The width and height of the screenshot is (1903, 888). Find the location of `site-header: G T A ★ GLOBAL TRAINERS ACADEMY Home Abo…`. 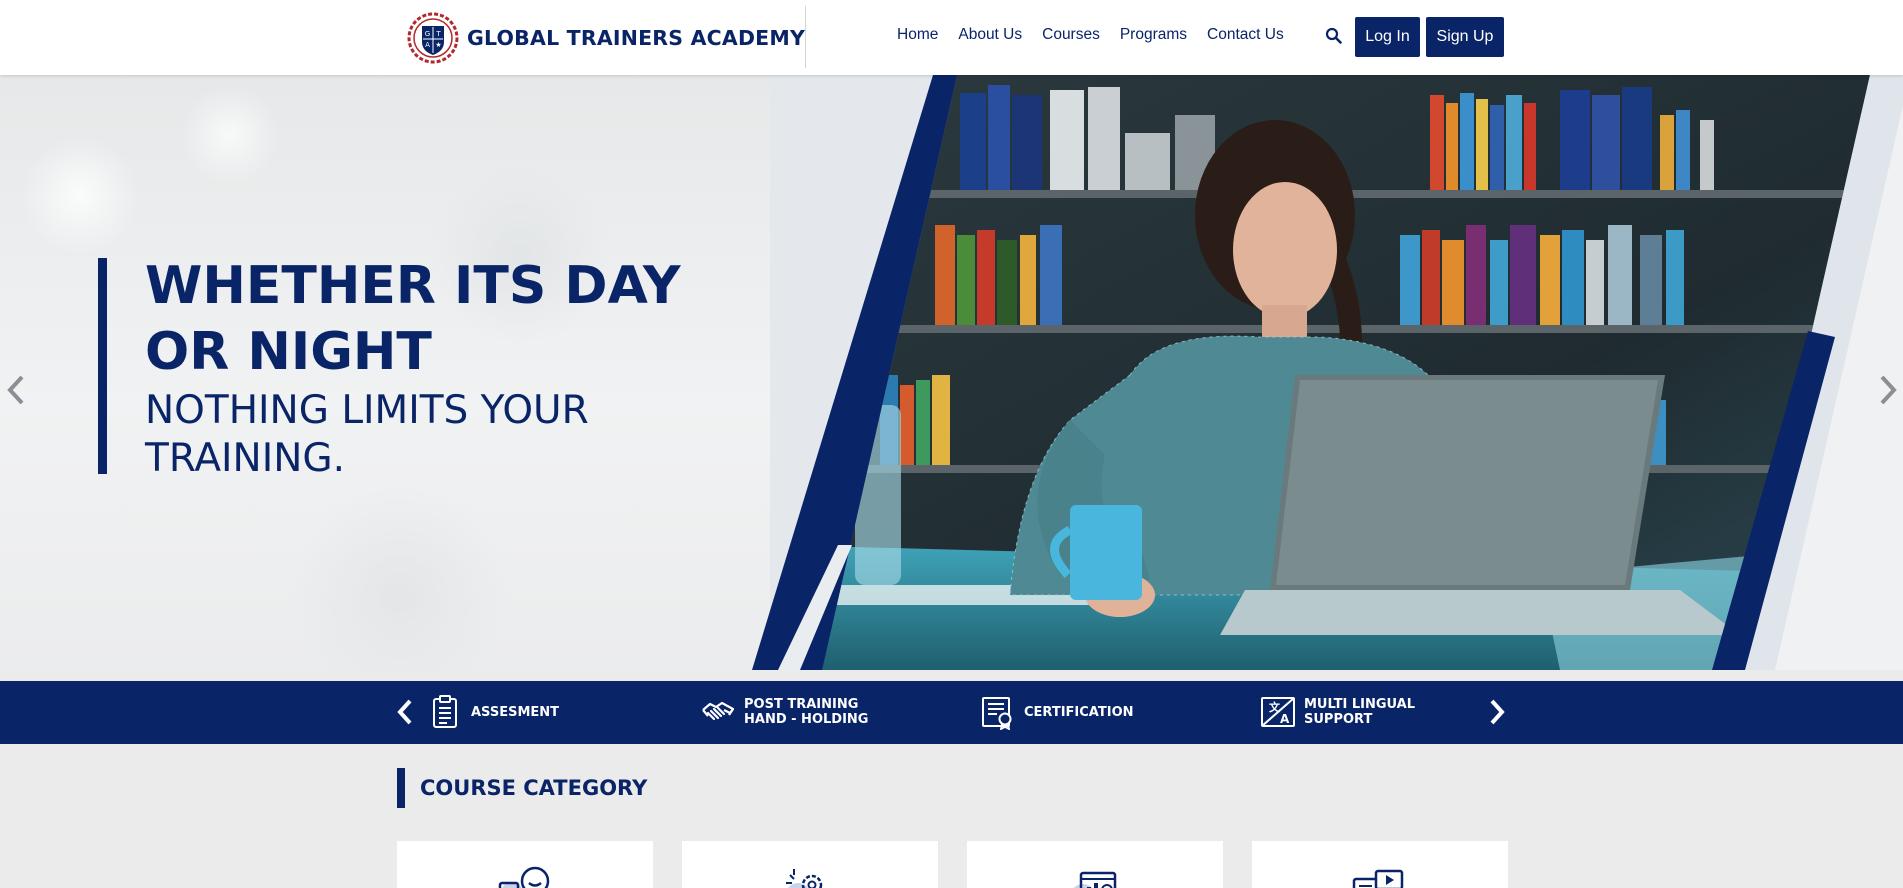

site-header: G T A ★ GLOBAL TRAINERS ACADEMY Home Abo… is located at coordinates (951, 37).